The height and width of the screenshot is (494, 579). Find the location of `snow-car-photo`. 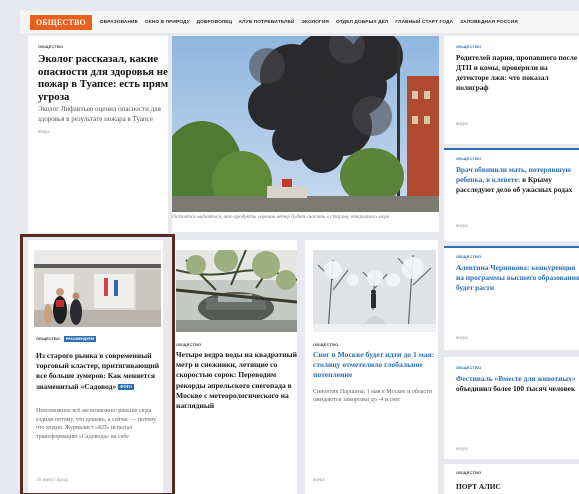

snow-car-photo is located at coordinates (236, 291).